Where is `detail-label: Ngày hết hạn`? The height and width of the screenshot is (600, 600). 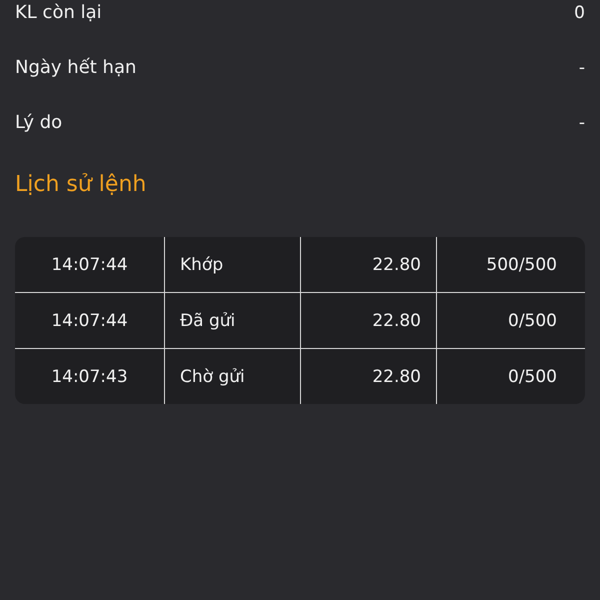 detail-label: Ngày hết hạn is located at coordinates (75, 67).